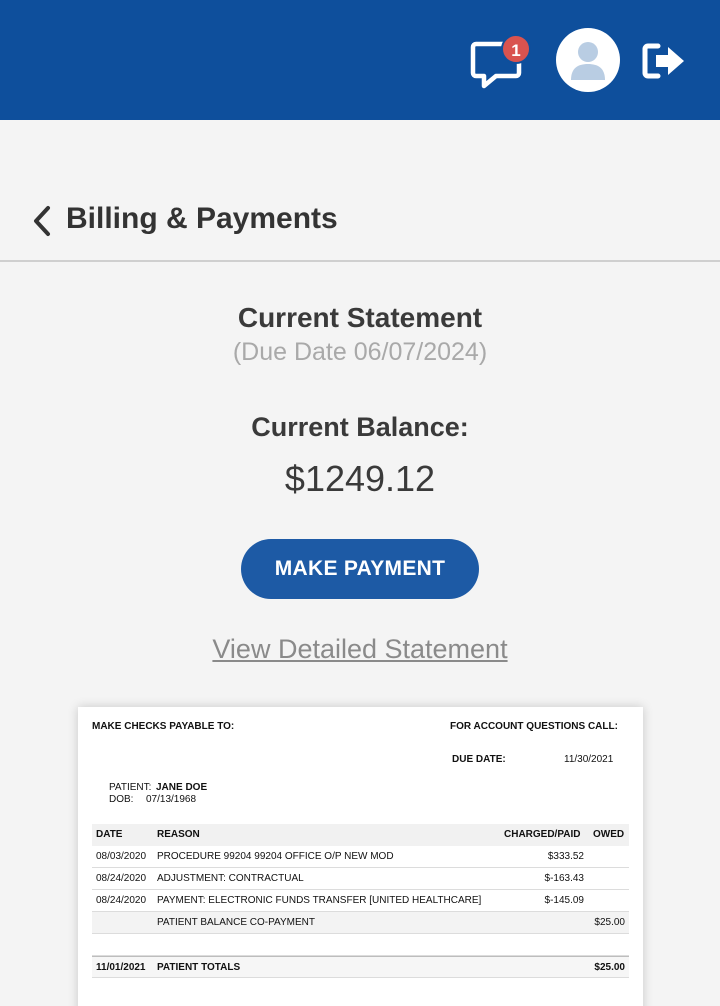 The width and height of the screenshot is (720, 1006). I want to click on page-title: Billing & Payments, so click(202, 218).